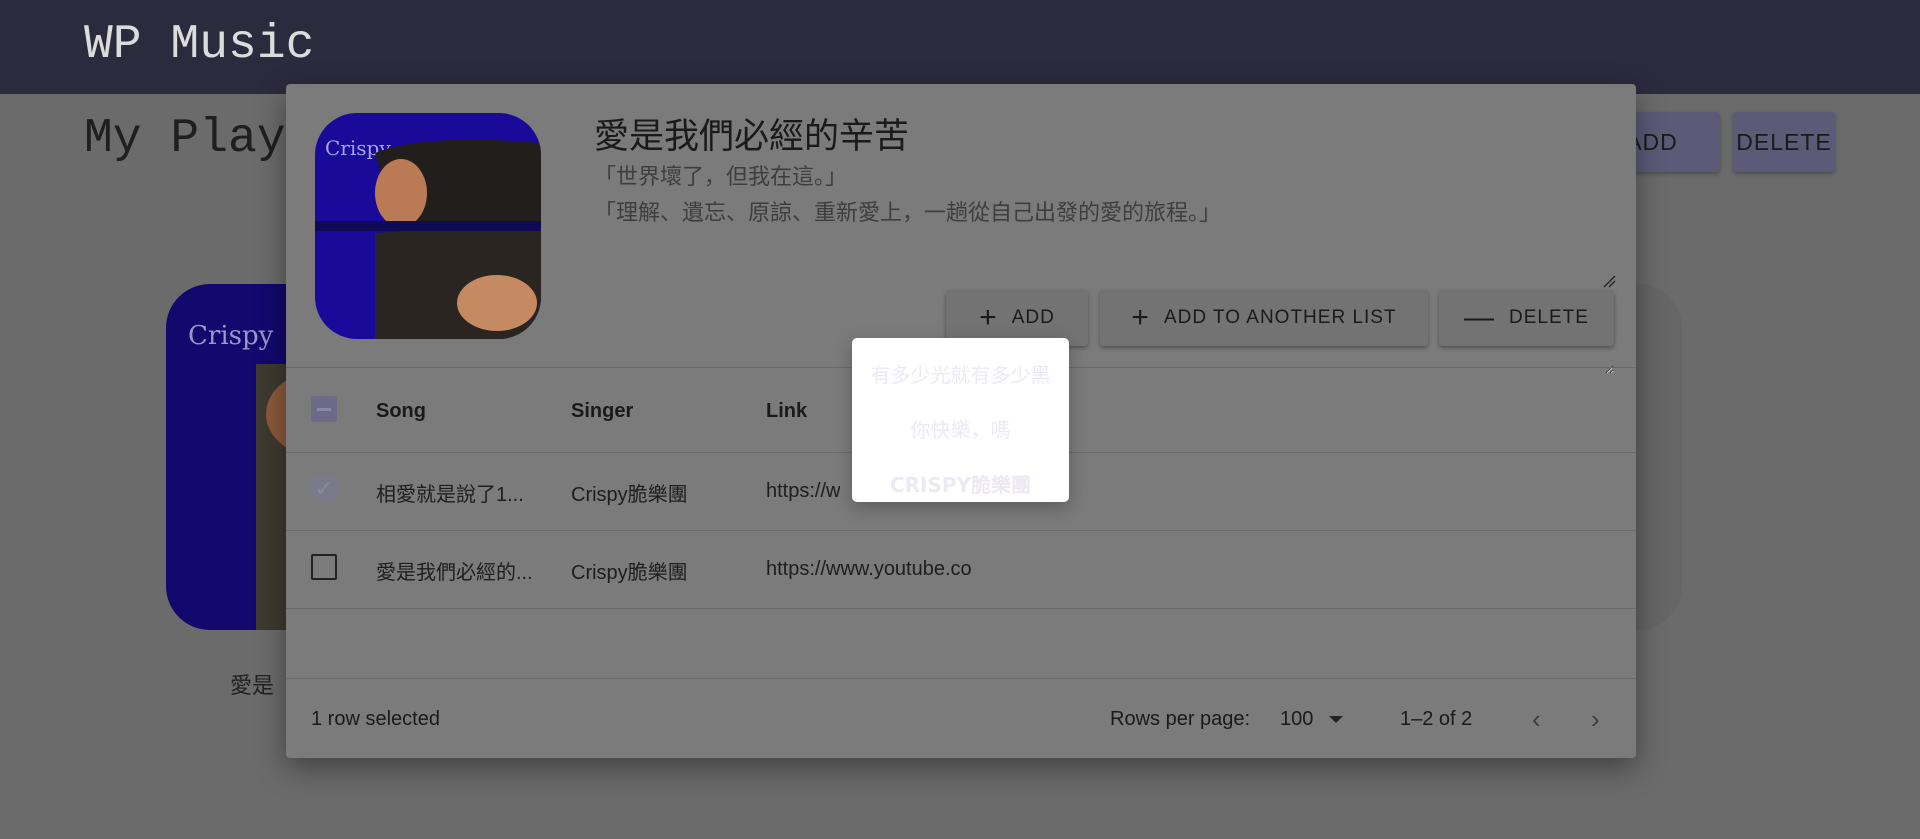 The height and width of the screenshot is (839, 1920). Describe the element at coordinates (908, 213) in the screenshot. I see `description-line-2: 「理解、遺忘、原諒、重新愛上，一趟從自己出發的愛的旅程。」` at that location.